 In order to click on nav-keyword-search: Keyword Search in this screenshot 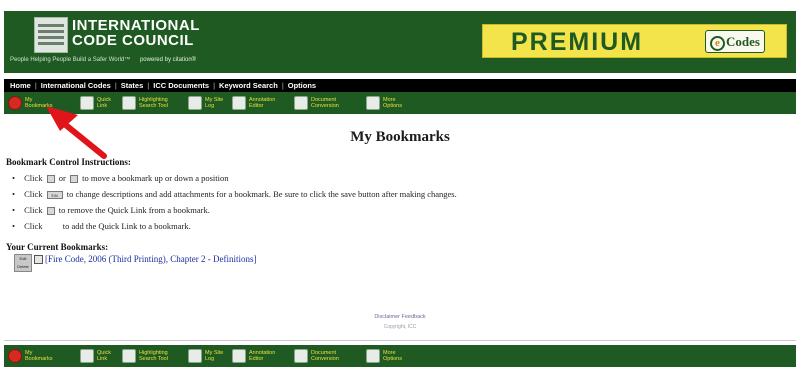, I will do `click(248, 85)`.